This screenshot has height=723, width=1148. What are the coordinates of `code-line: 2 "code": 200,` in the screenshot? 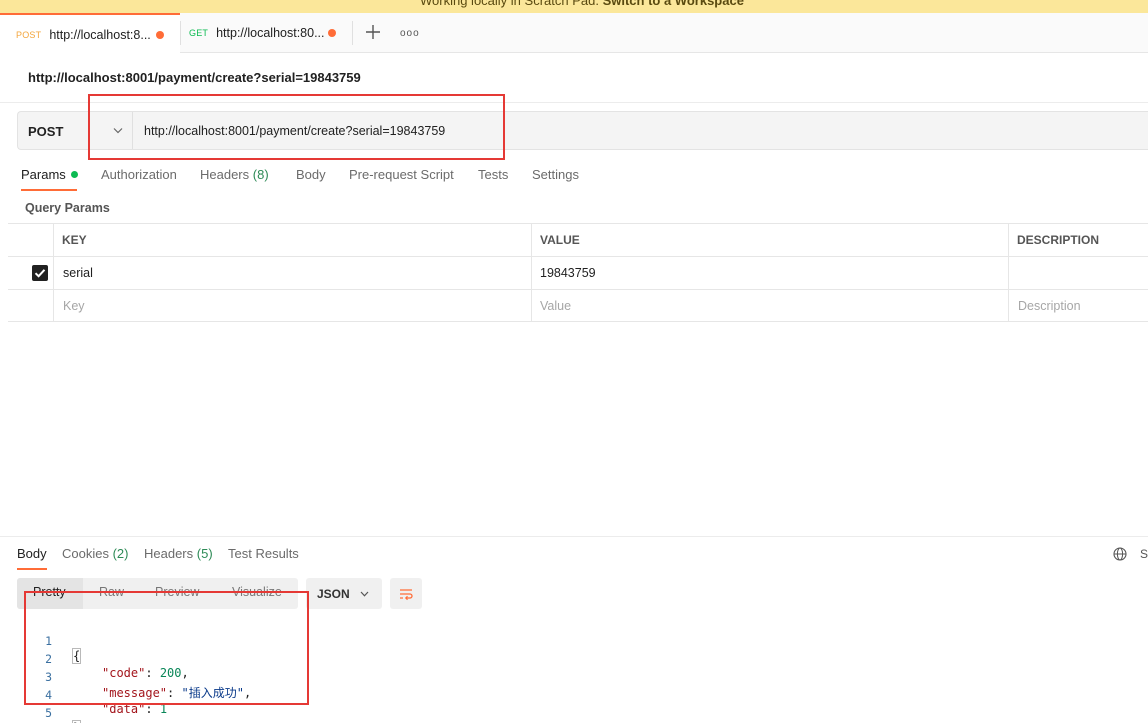 It's located at (109, 659).